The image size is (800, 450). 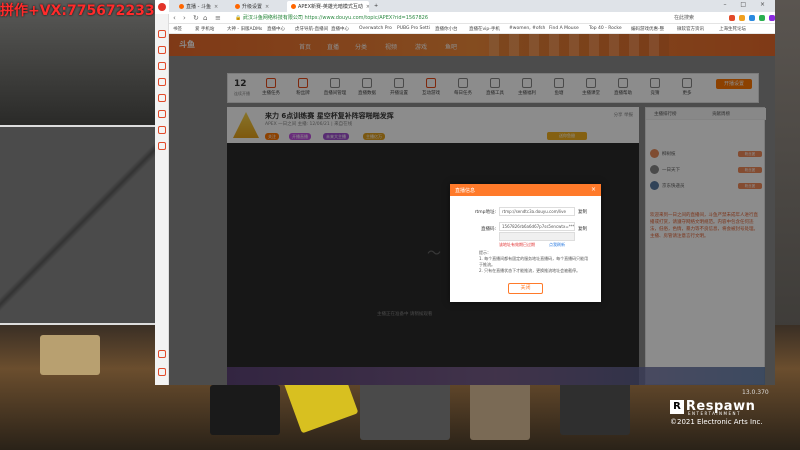 I want to click on window-controls: – □ ×, so click(x=747, y=4).